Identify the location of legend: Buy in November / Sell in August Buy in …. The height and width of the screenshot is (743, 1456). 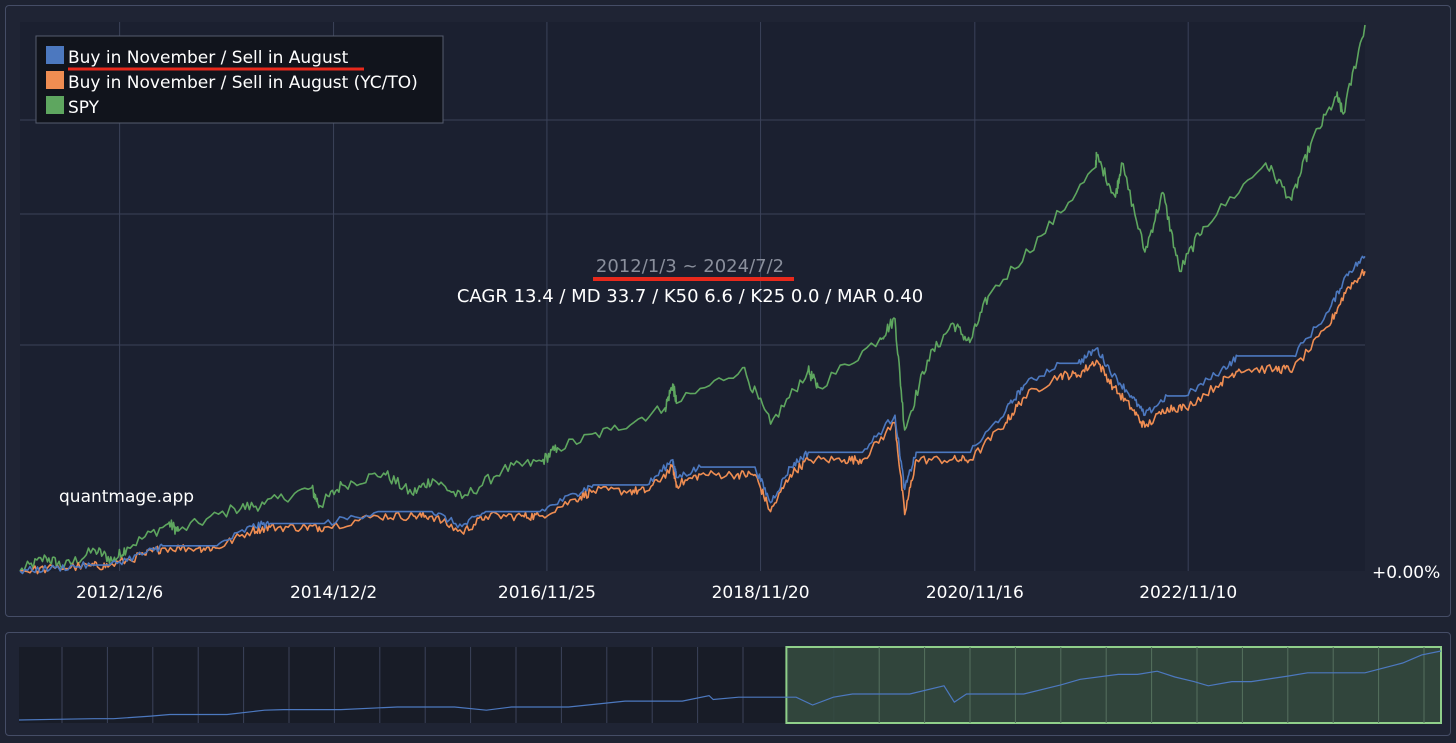
(239, 79).